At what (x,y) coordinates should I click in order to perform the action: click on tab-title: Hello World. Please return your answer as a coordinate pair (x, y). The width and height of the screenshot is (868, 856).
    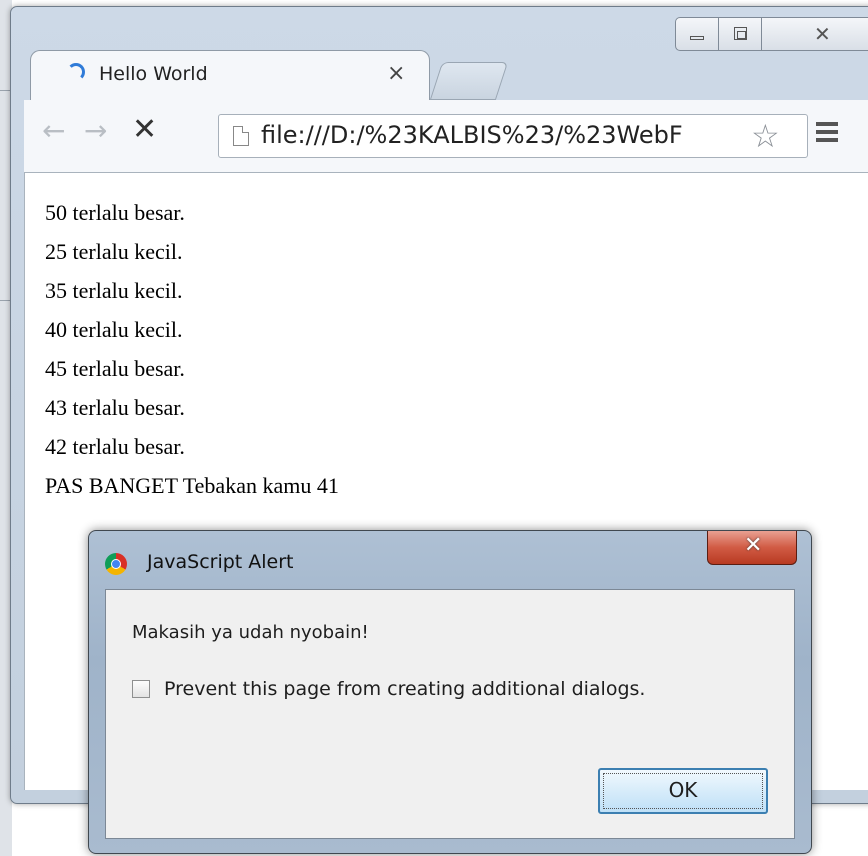
    Looking at the image, I should click on (153, 74).